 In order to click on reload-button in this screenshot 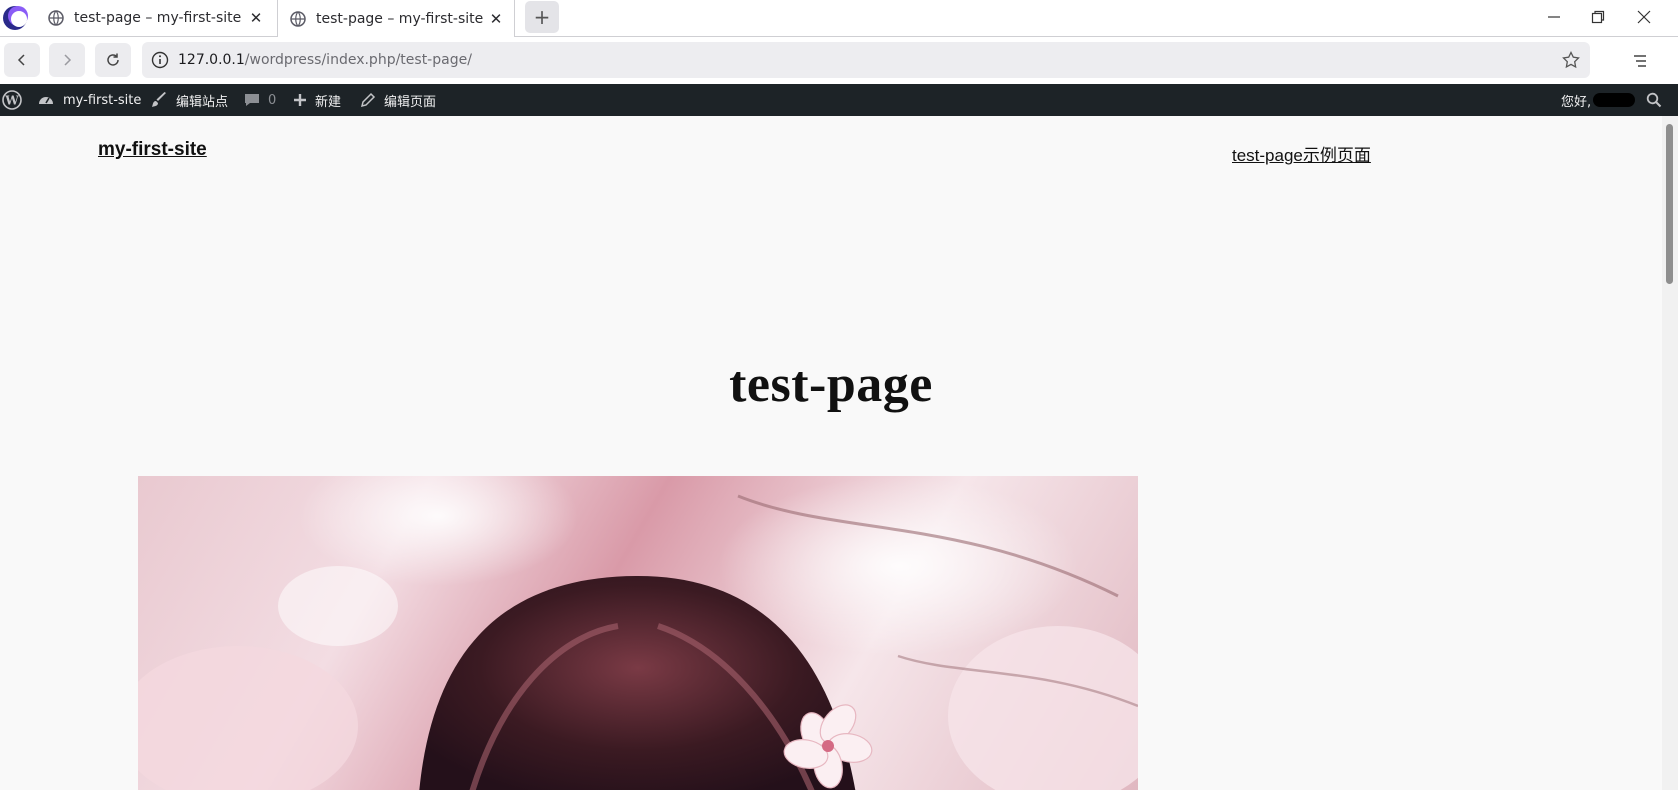, I will do `click(113, 60)`.